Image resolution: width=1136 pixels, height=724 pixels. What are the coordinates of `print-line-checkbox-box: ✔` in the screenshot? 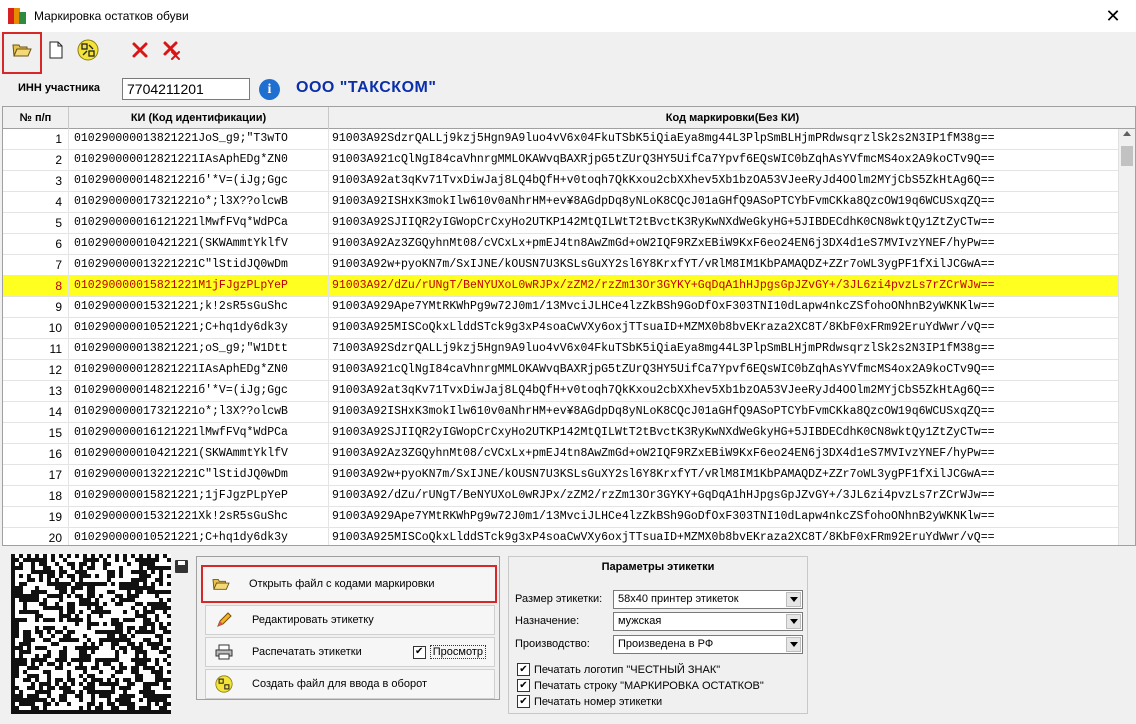 It's located at (523, 685).